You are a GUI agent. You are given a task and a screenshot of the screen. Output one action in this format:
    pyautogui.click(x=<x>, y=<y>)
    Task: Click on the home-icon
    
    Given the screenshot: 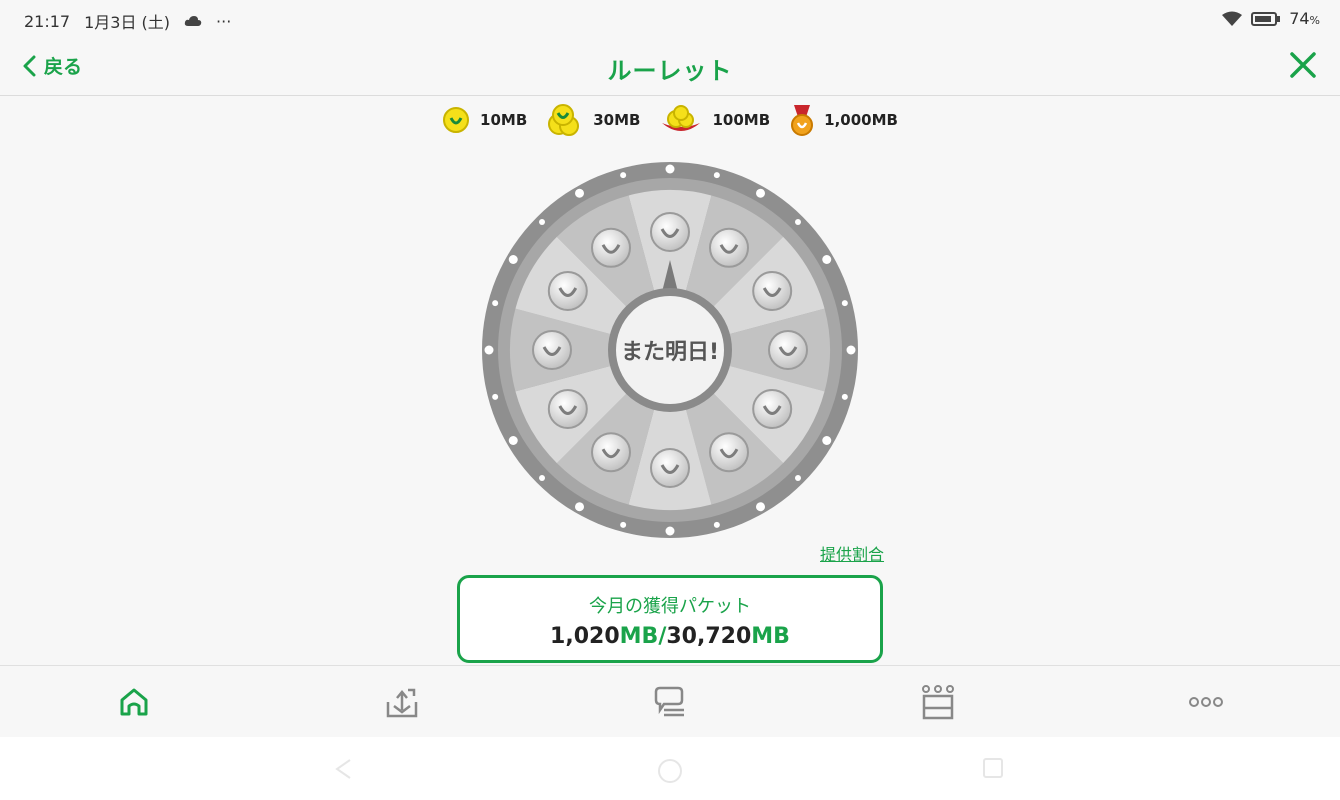 What is the action you would take?
    pyautogui.click(x=134, y=702)
    